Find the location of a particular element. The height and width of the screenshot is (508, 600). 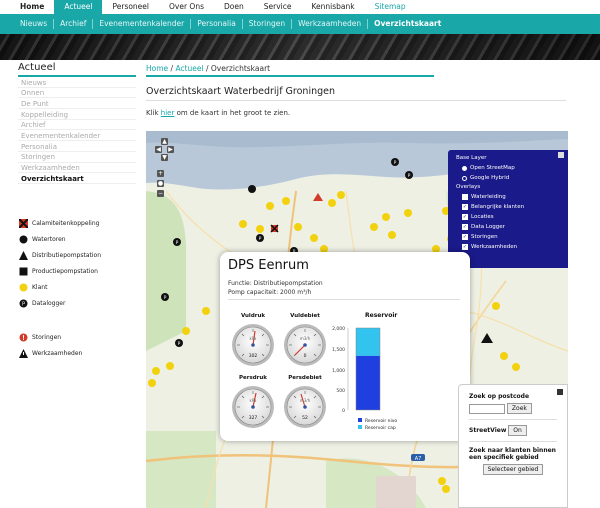

breadcrumb-actueel: Actueel is located at coordinates (189, 68).